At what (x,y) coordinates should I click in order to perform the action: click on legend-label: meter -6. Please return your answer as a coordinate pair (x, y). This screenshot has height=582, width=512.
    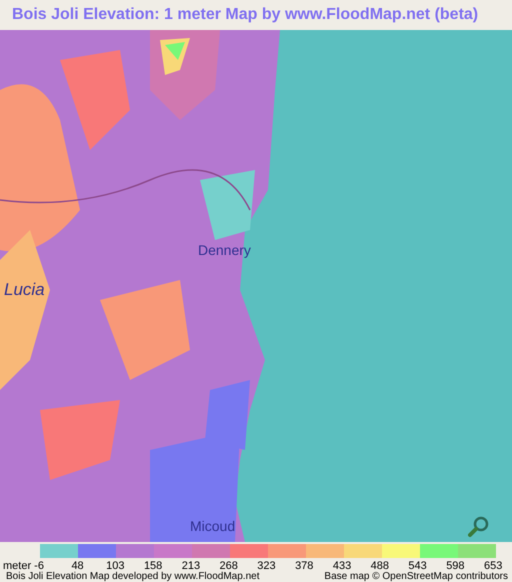
    Looking at the image, I should click on (23, 566).